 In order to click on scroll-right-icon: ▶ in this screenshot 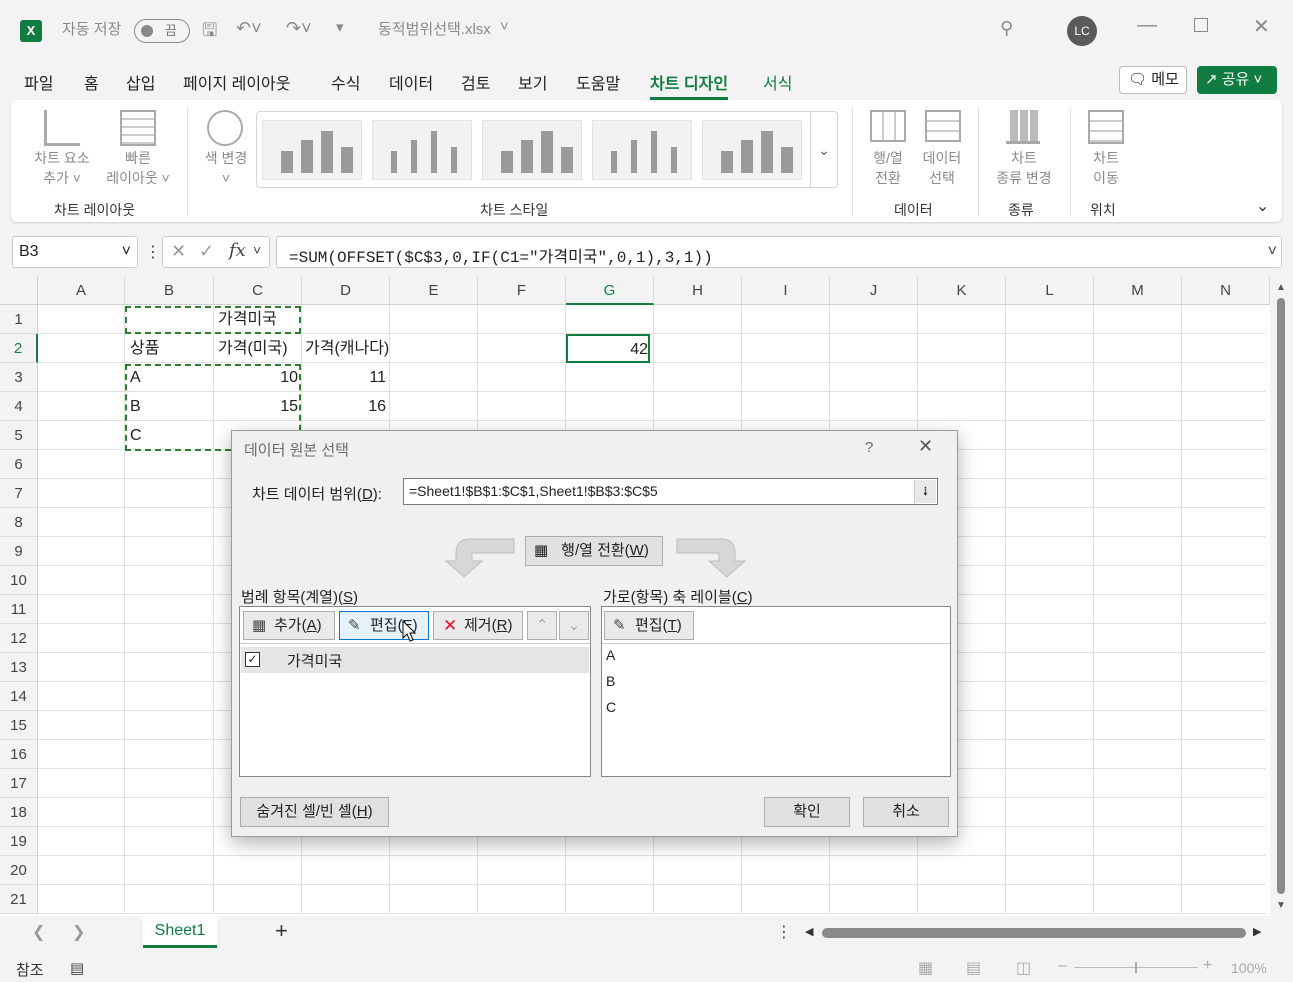, I will do `click(1257, 931)`.